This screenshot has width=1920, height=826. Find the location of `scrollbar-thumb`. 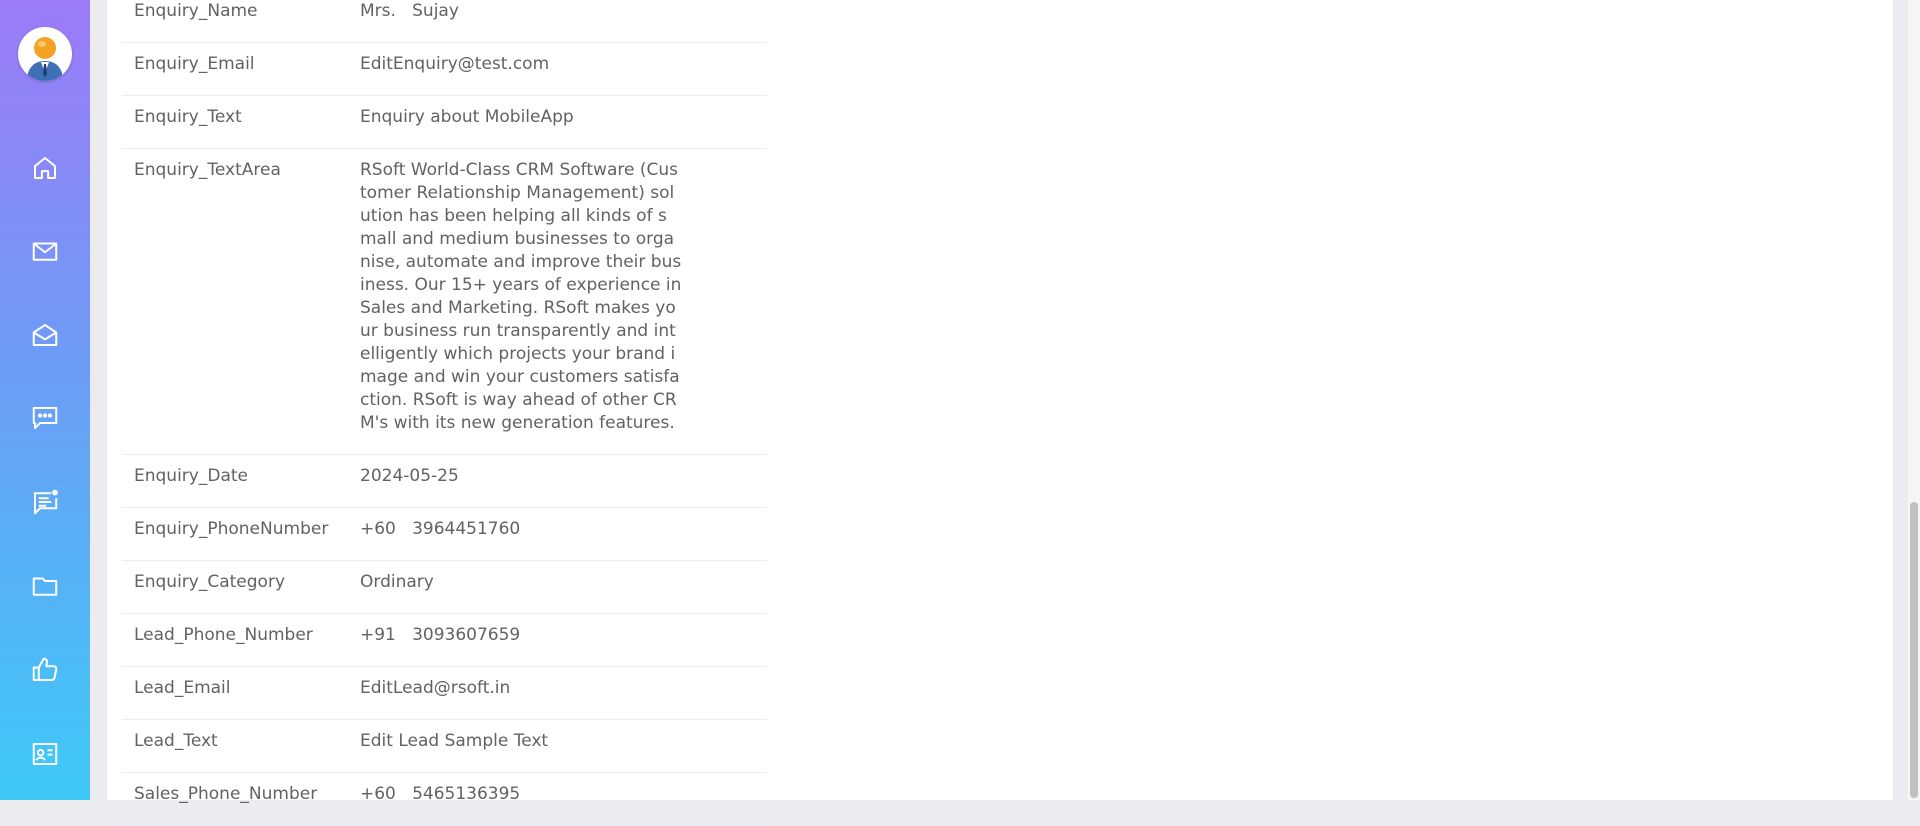

scrollbar-thumb is located at coordinates (1914, 650).